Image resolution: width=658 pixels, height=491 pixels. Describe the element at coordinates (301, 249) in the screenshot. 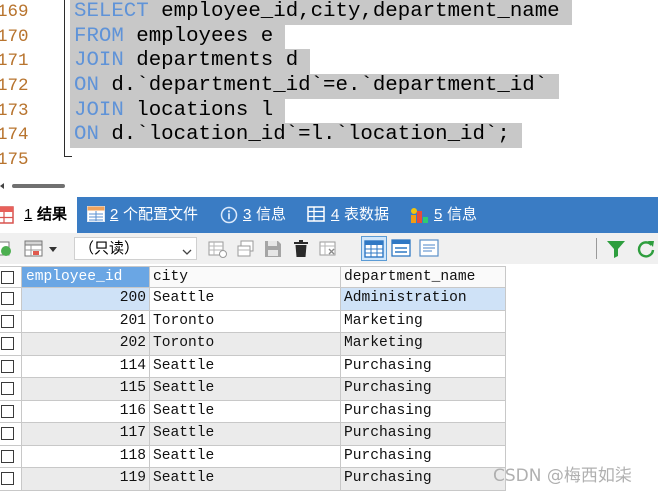

I see `delete-row-icon` at that location.